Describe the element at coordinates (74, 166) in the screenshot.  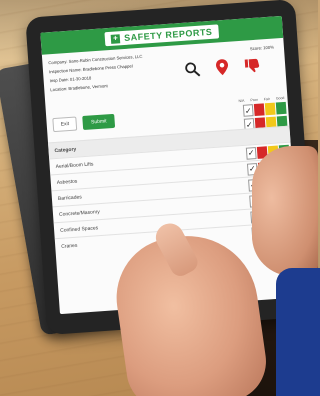
I see `item-label: Aerial/Boom Lifts` at that location.